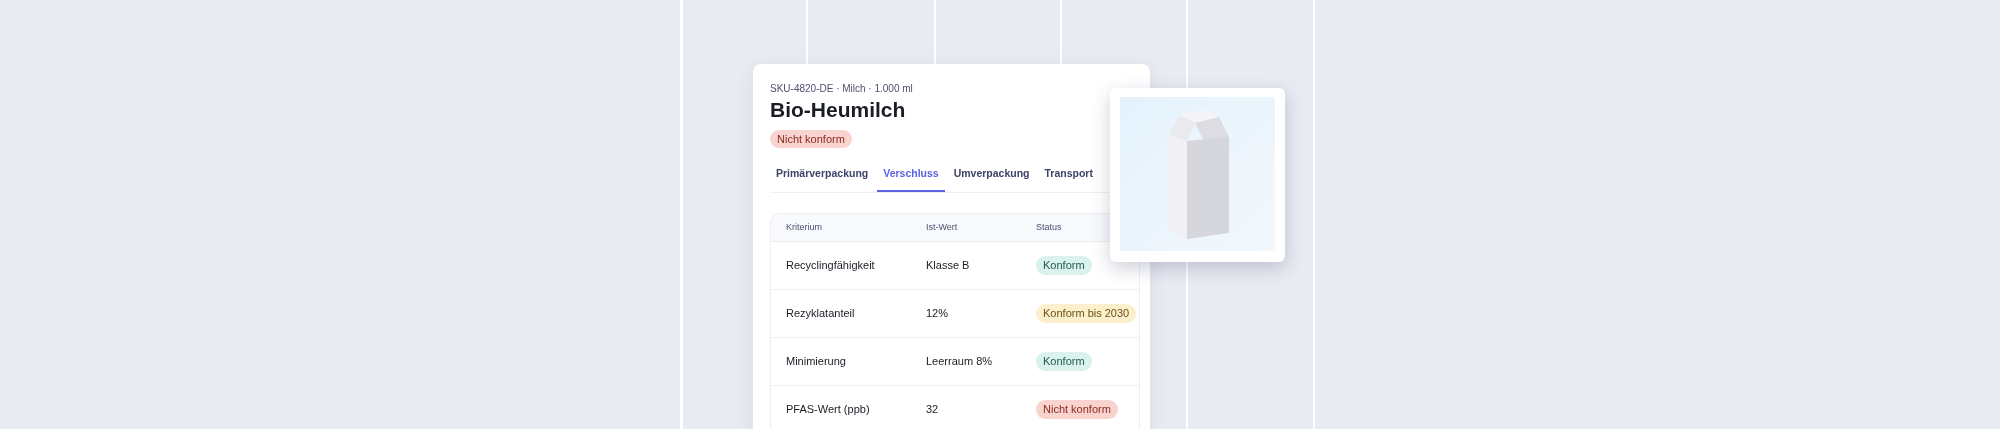 The width and height of the screenshot is (2000, 429). Describe the element at coordinates (938, 314) in the screenshot. I see `table-cell-text: 12%` at that location.